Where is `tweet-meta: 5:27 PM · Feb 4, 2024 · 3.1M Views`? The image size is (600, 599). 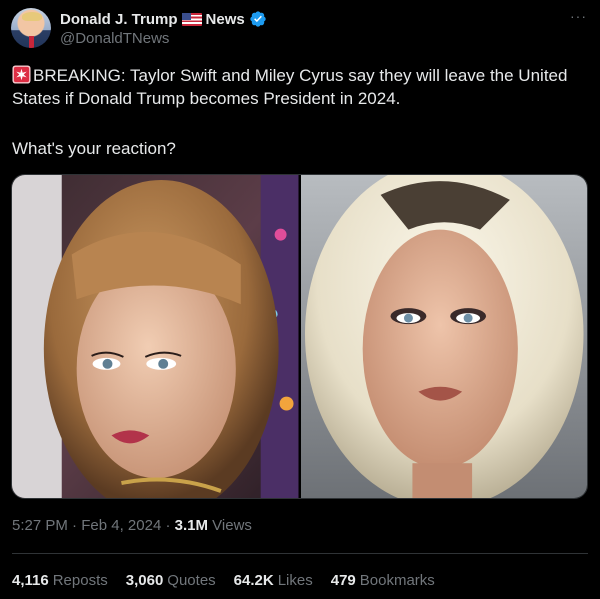
tweet-meta: 5:27 PM · Feb 4, 2024 · 3.1M Views is located at coordinates (132, 525).